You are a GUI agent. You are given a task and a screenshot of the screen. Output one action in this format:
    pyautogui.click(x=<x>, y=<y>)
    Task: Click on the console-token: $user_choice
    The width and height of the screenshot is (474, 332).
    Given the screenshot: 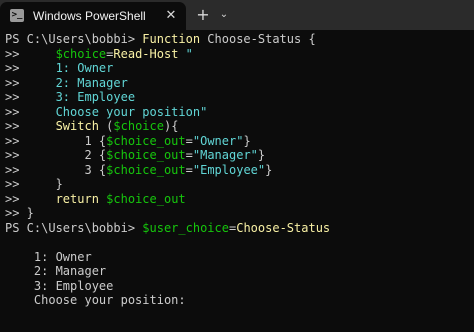 What is the action you would take?
    pyautogui.click(x=185, y=227)
    